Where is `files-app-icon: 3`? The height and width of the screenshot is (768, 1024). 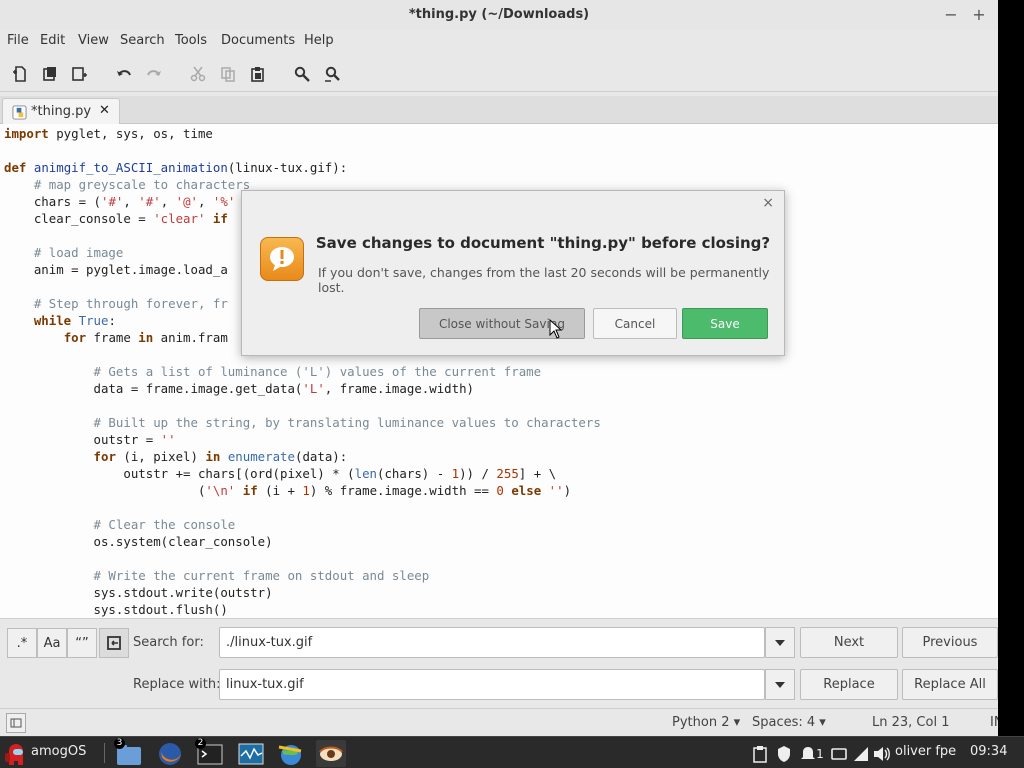
files-app-icon: 3 is located at coordinates (129, 752).